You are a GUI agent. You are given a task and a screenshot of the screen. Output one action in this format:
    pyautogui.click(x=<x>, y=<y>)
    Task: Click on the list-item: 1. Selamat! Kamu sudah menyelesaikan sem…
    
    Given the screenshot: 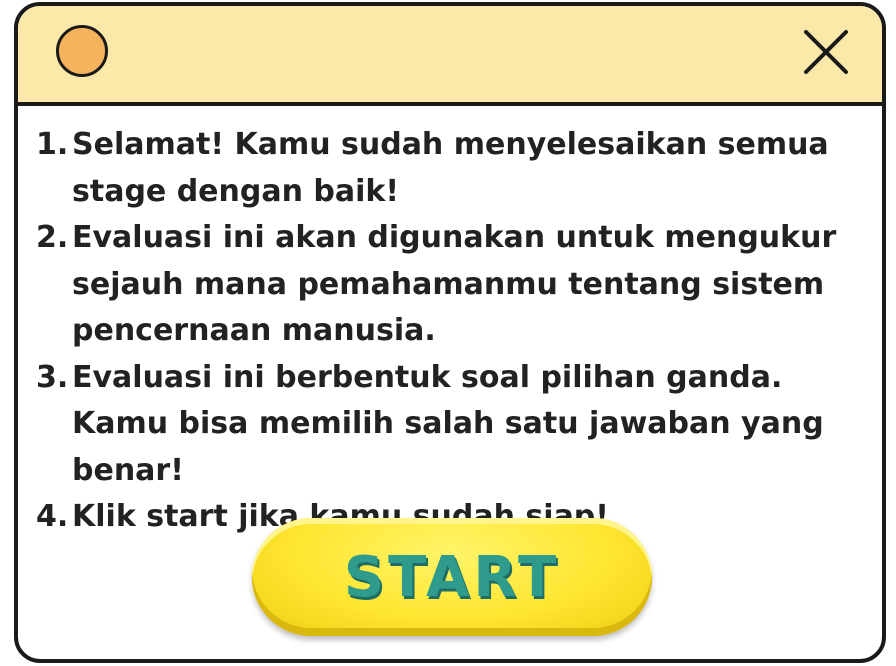 What is the action you would take?
    pyautogui.click(x=456, y=168)
    